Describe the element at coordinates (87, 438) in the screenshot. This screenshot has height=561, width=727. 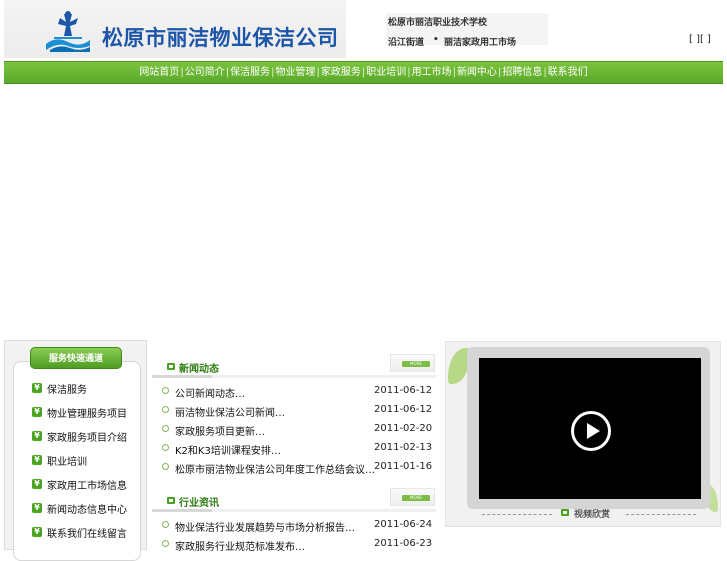
I see `sidebar-item-label: 家政服务项目介绍` at that location.